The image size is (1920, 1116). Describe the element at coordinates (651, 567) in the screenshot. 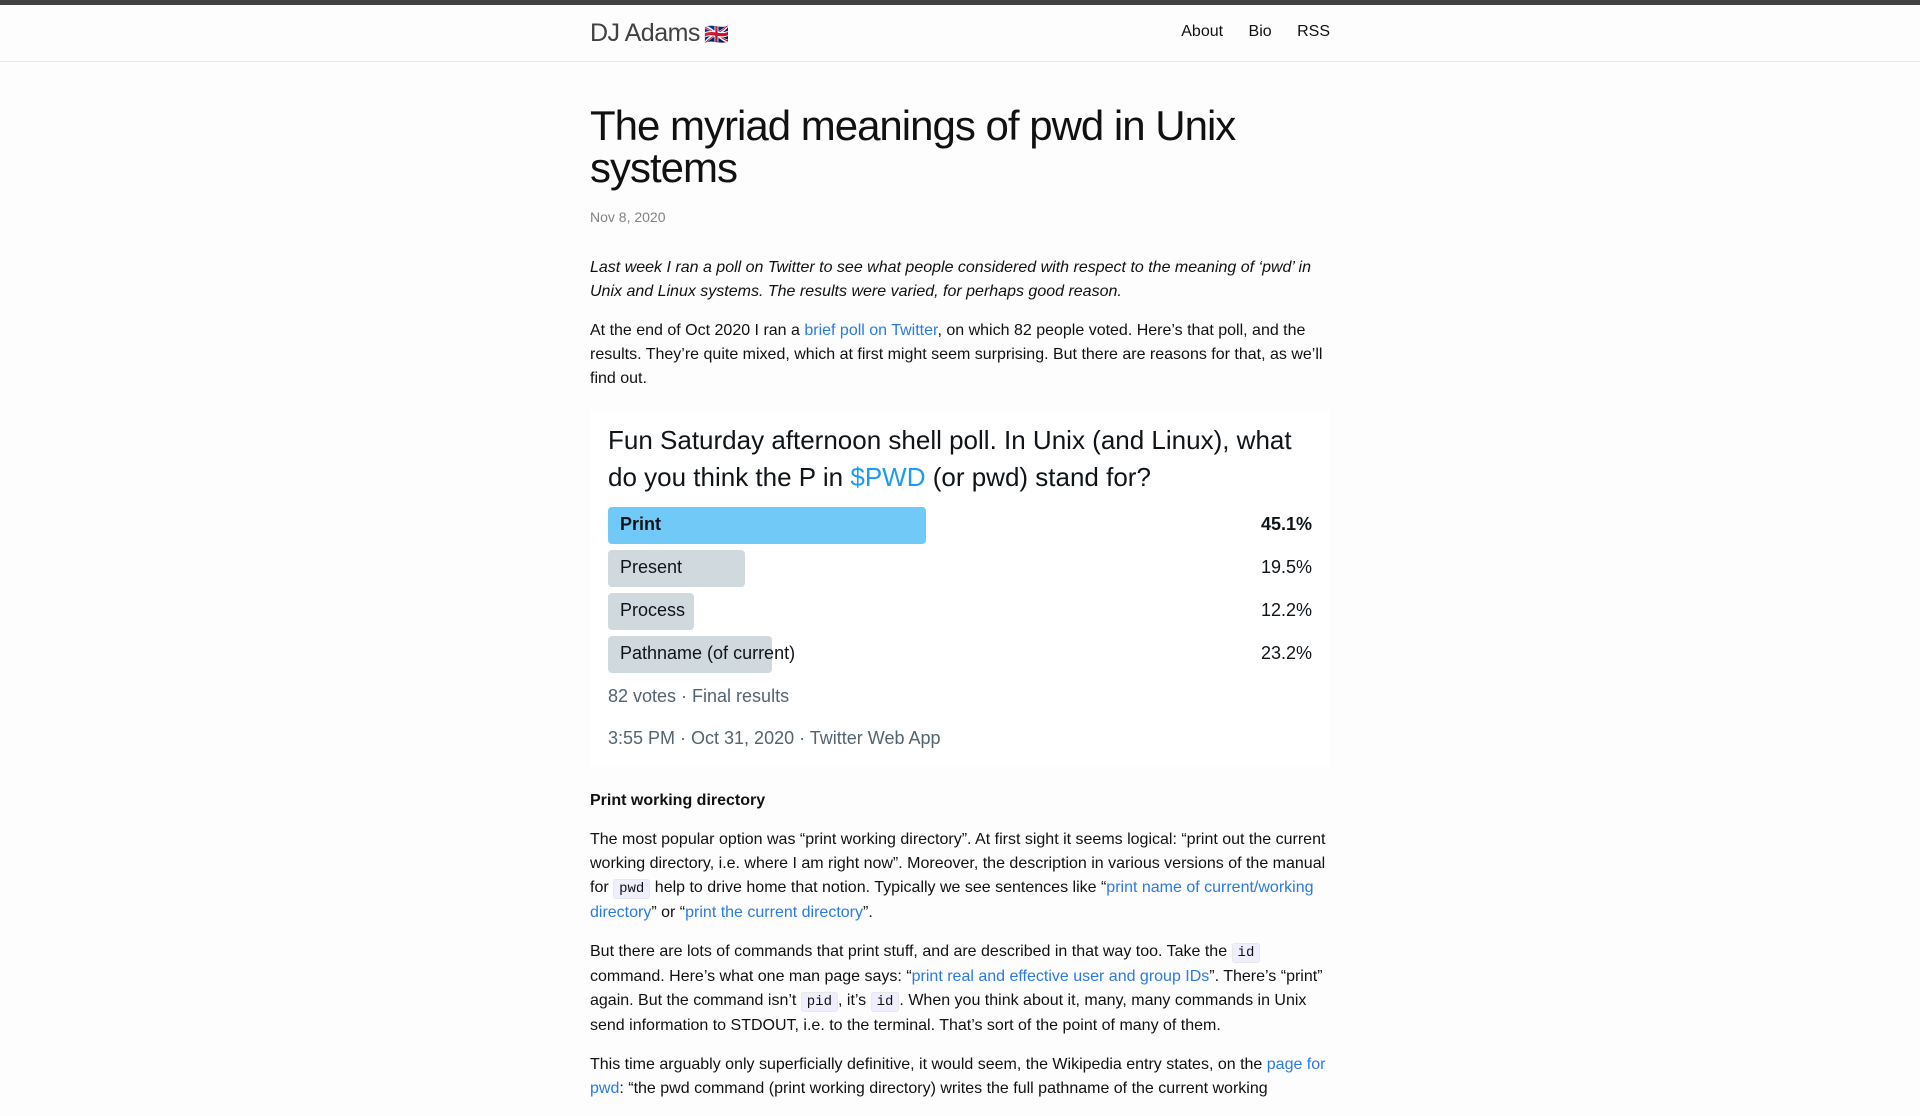

I see `poll-option-label: Present` at that location.